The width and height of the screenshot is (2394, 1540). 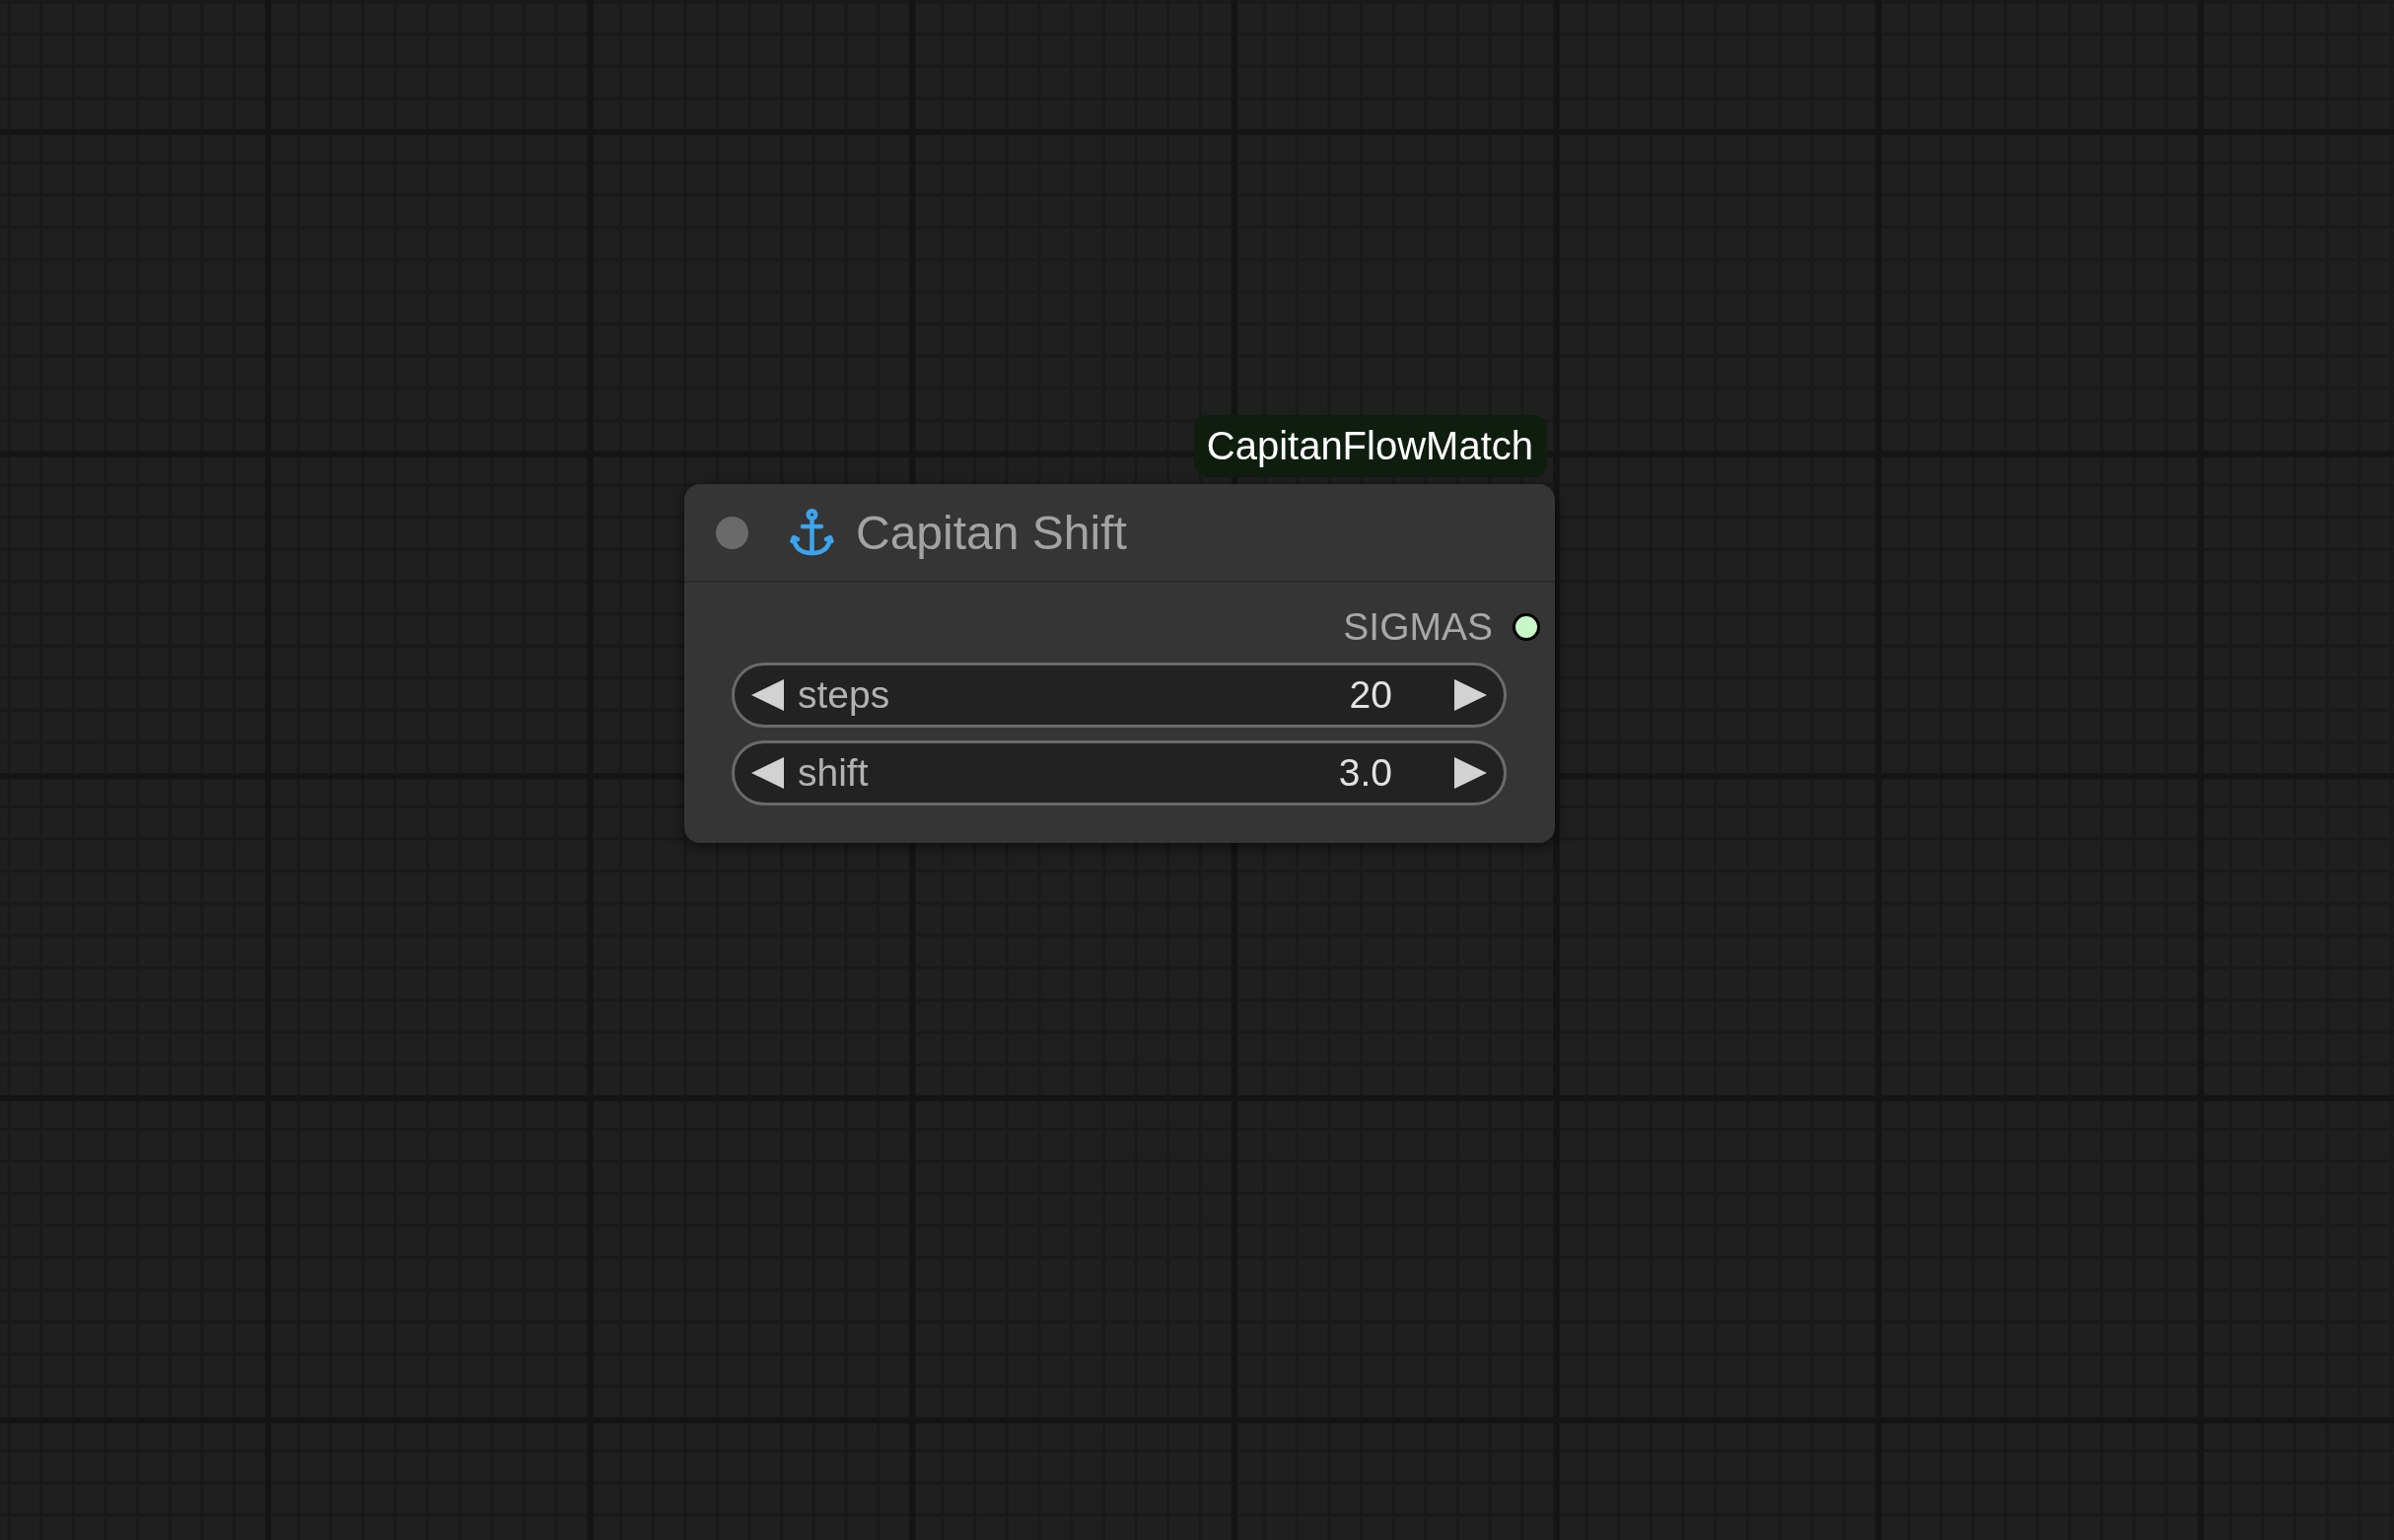 I want to click on node-title: Capitan Shift, so click(x=992, y=532).